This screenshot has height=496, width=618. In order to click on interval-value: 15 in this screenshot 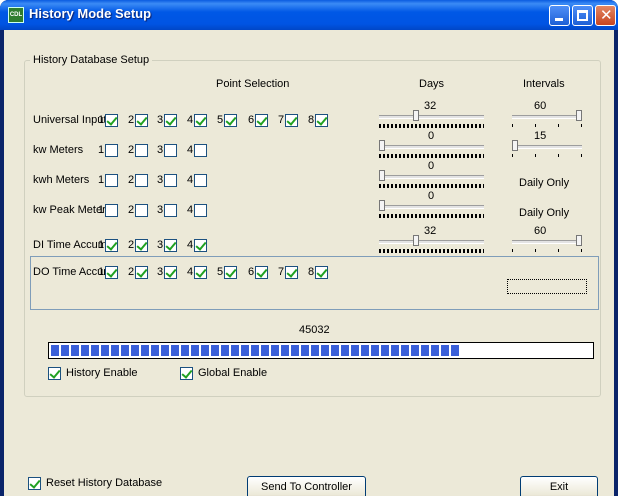, I will do `click(540, 136)`.